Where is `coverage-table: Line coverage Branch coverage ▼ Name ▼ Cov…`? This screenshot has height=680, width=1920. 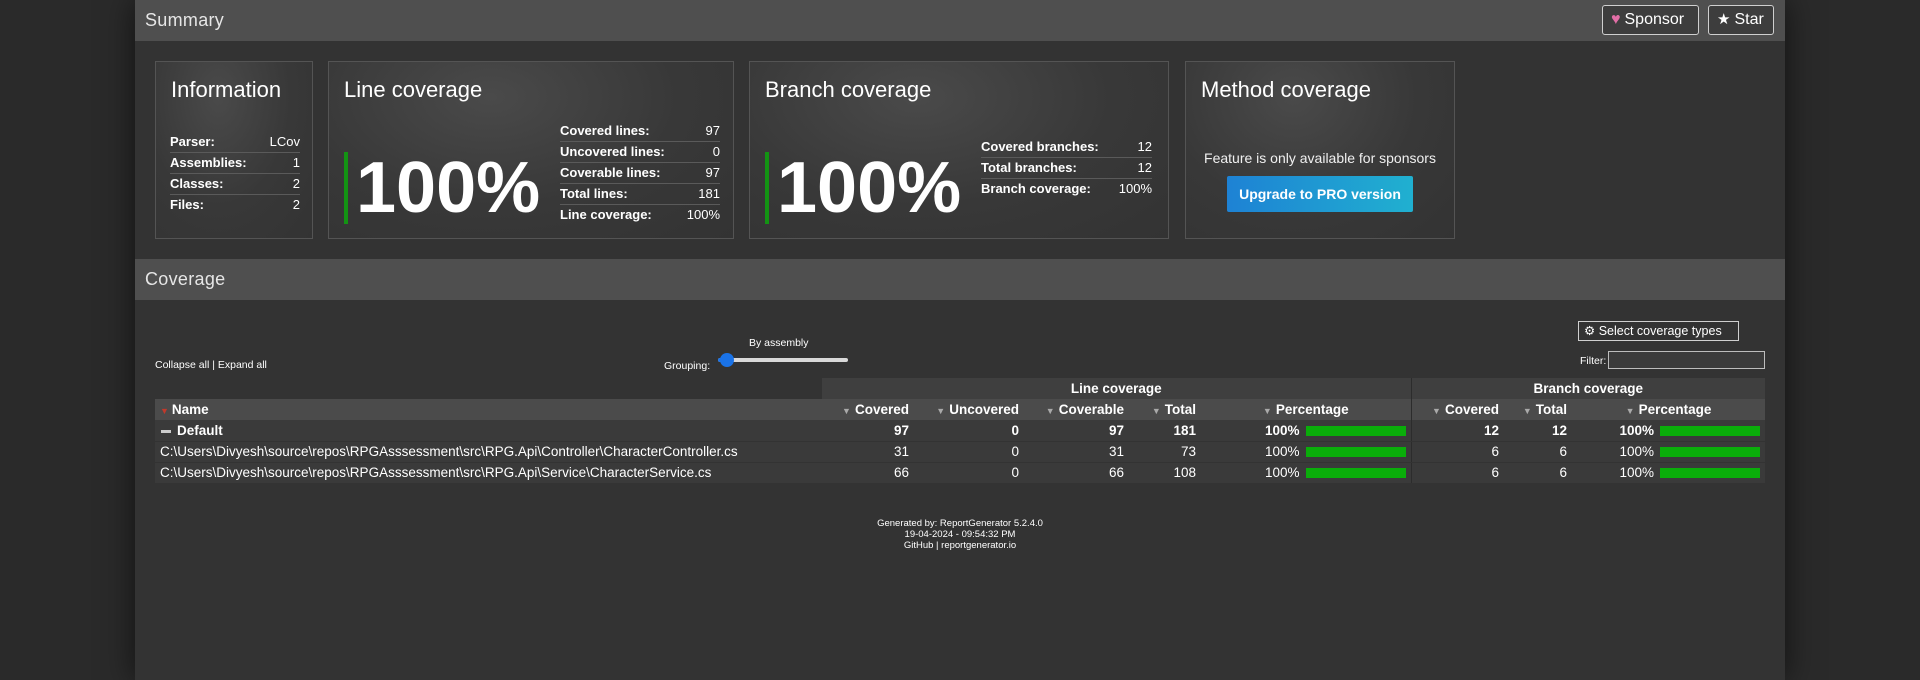 coverage-table: Line coverage Branch coverage ▼ Name ▼ Cov… is located at coordinates (960, 431).